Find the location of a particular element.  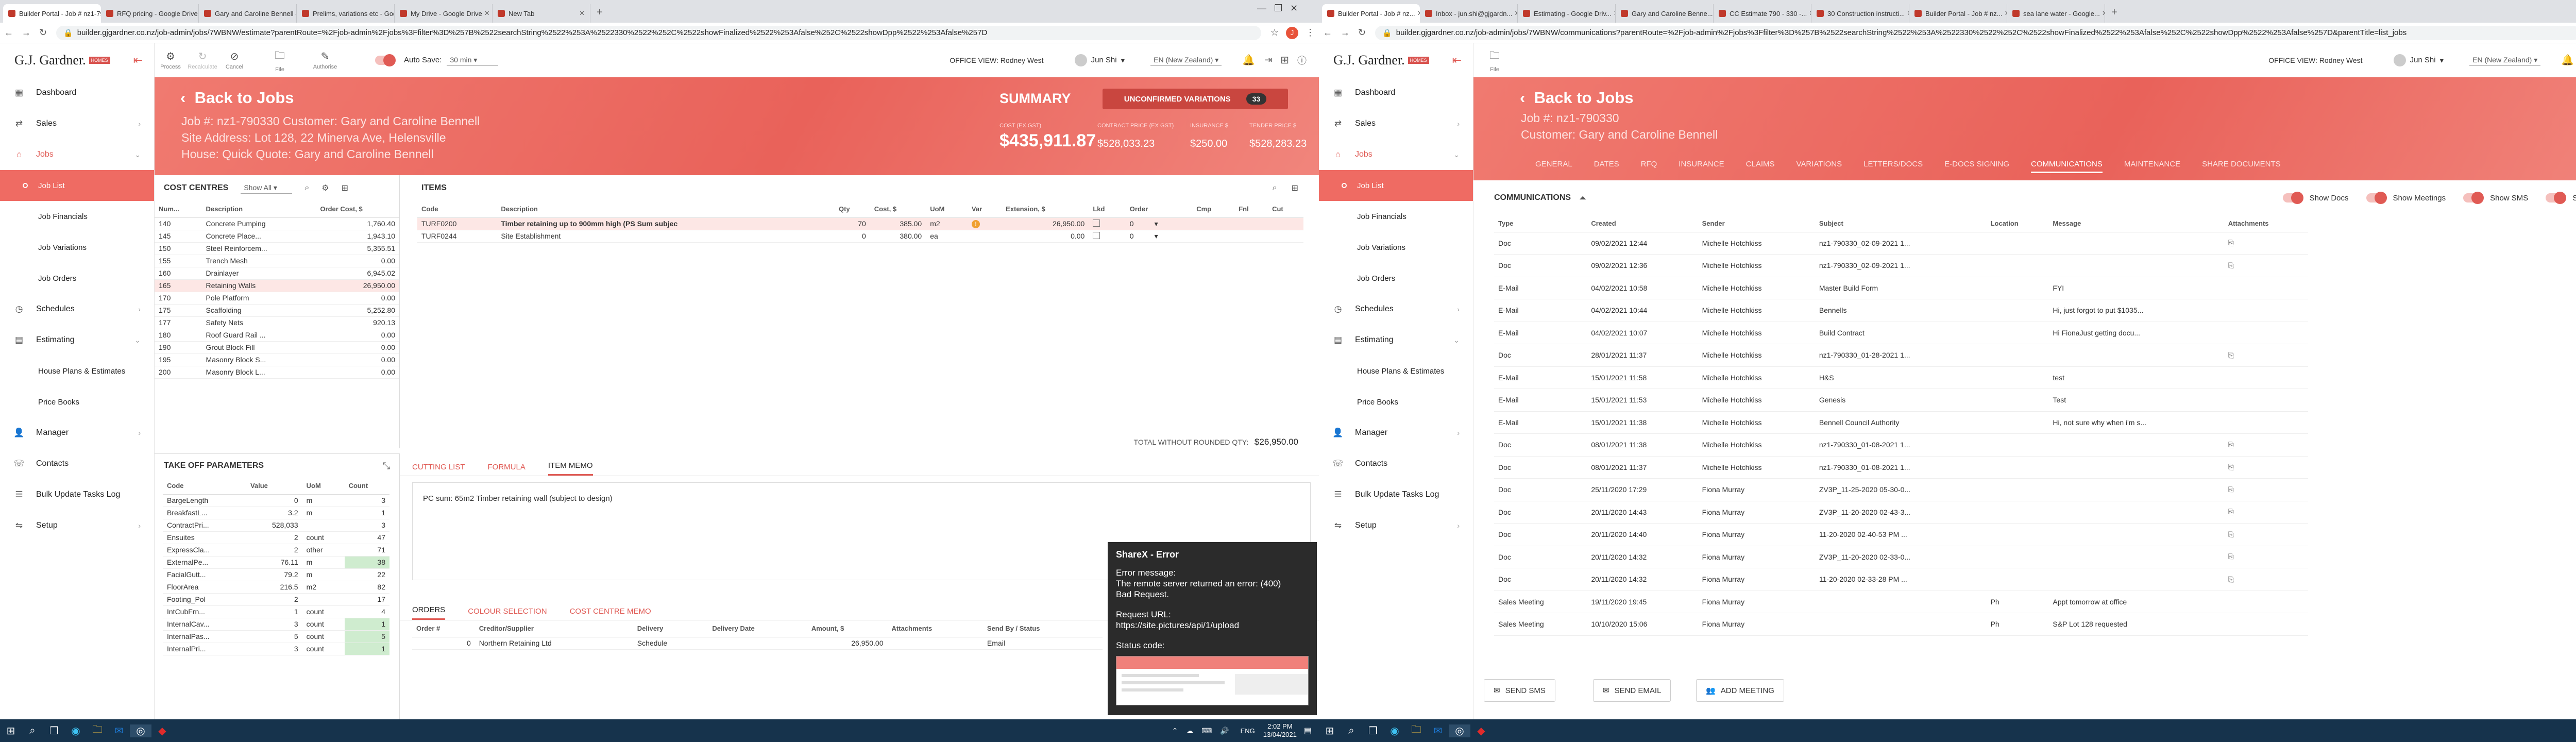

table-row: 190 Grout Block Fill 0.00 is located at coordinates (277, 347).